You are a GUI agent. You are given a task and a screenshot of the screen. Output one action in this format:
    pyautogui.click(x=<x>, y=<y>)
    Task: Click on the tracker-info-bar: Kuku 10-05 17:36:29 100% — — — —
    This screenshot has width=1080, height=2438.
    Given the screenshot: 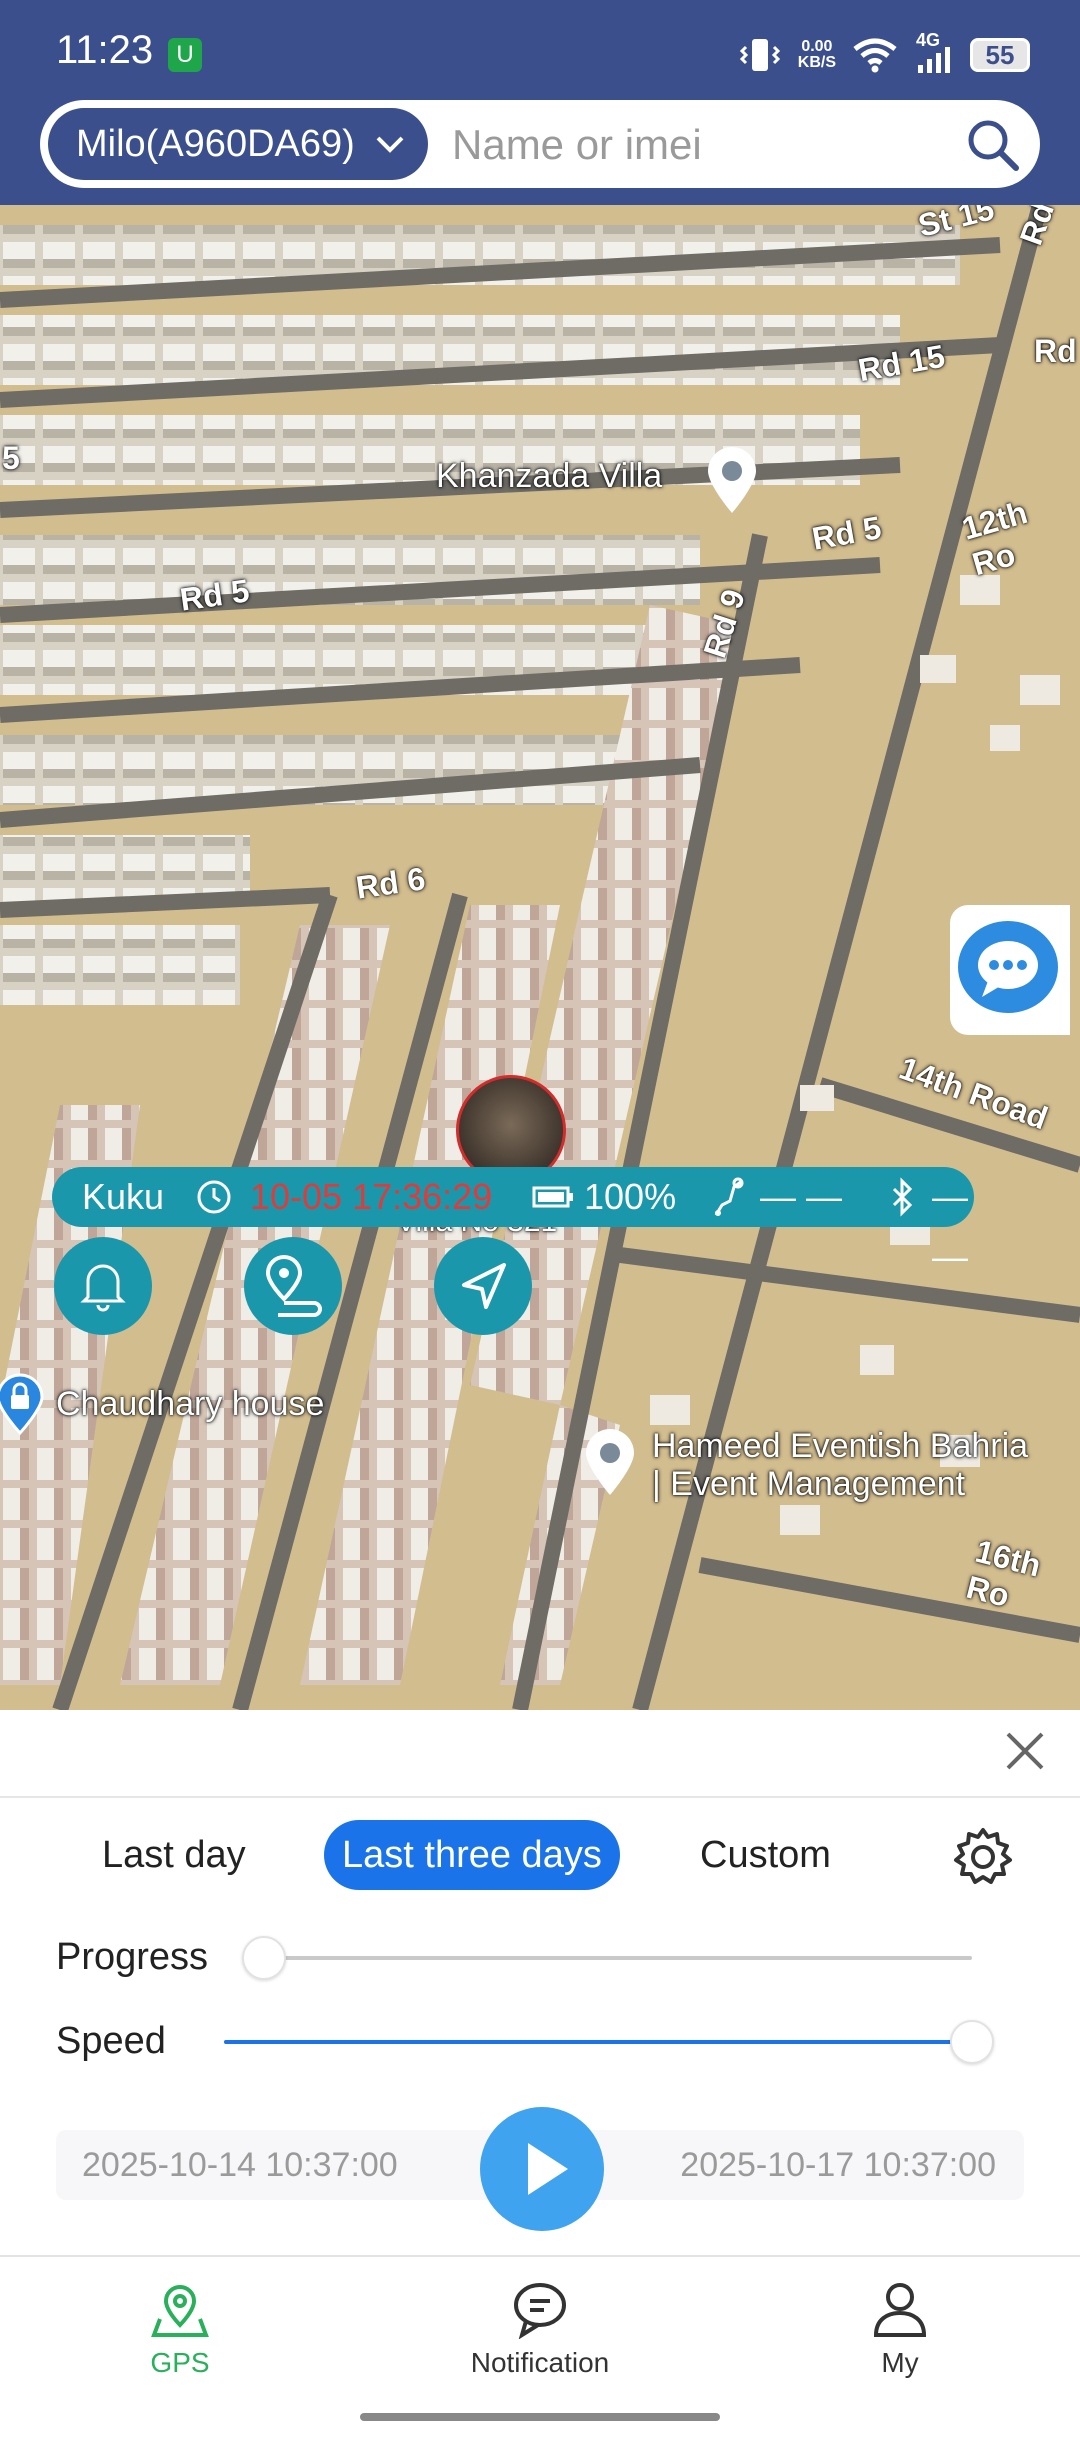 What is the action you would take?
    pyautogui.click(x=513, y=1222)
    